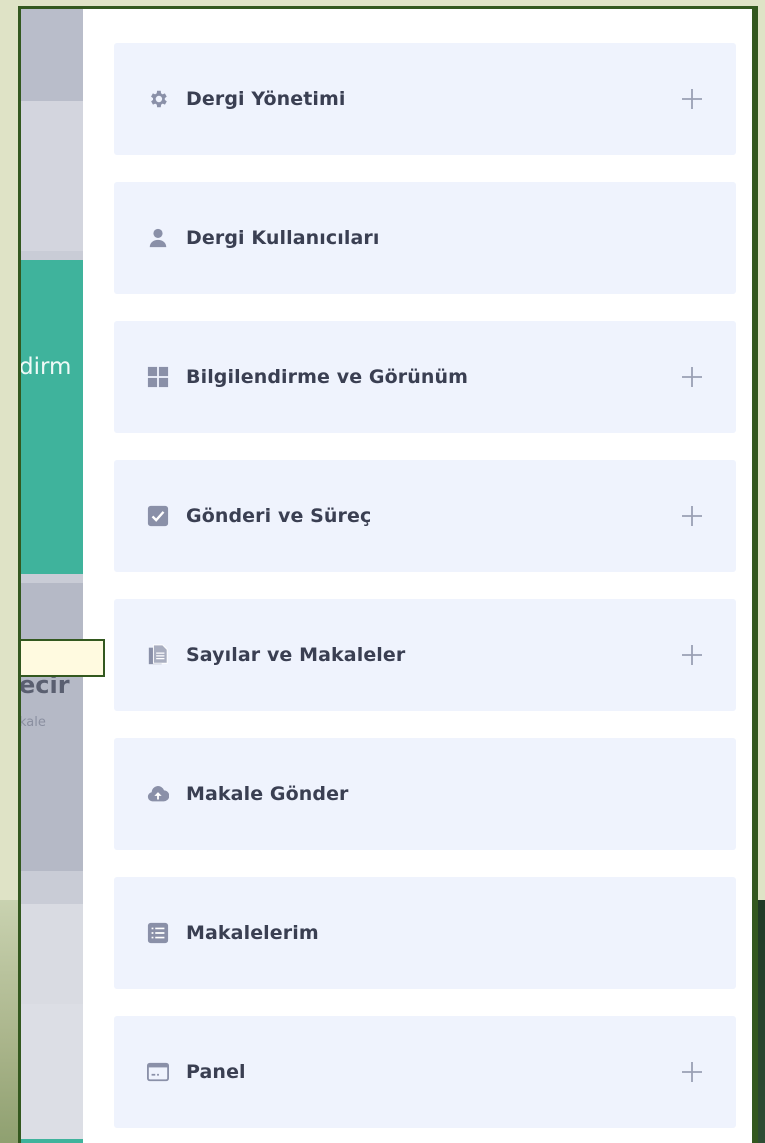 Image resolution: width=765 pixels, height=1143 pixels. What do you see at coordinates (45, 367) in the screenshot?
I see `background-teal-banner-text: dirm` at bounding box center [45, 367].